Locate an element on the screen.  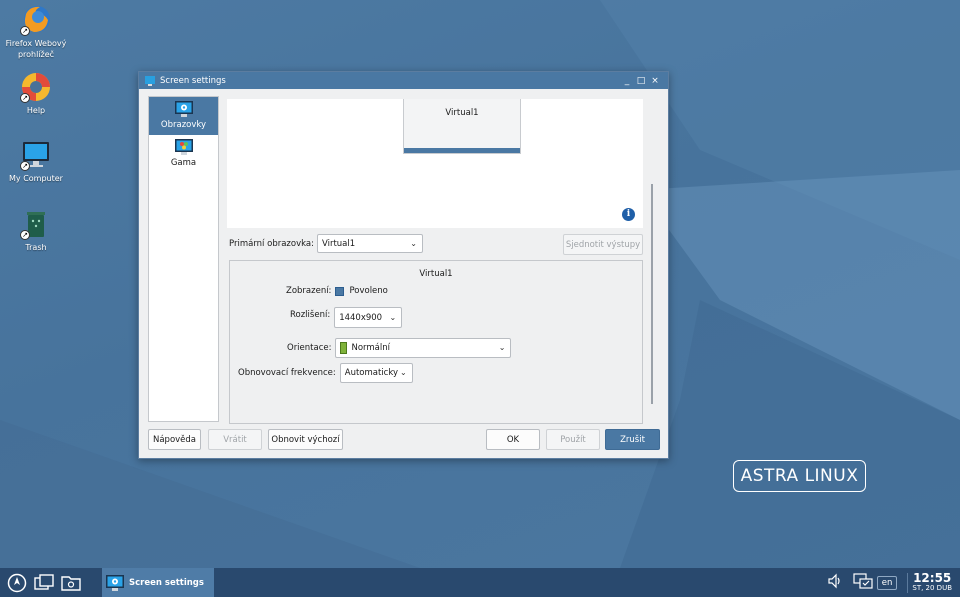
desktop-icon-help: ↗ Help is located at coordinates (36, 93).